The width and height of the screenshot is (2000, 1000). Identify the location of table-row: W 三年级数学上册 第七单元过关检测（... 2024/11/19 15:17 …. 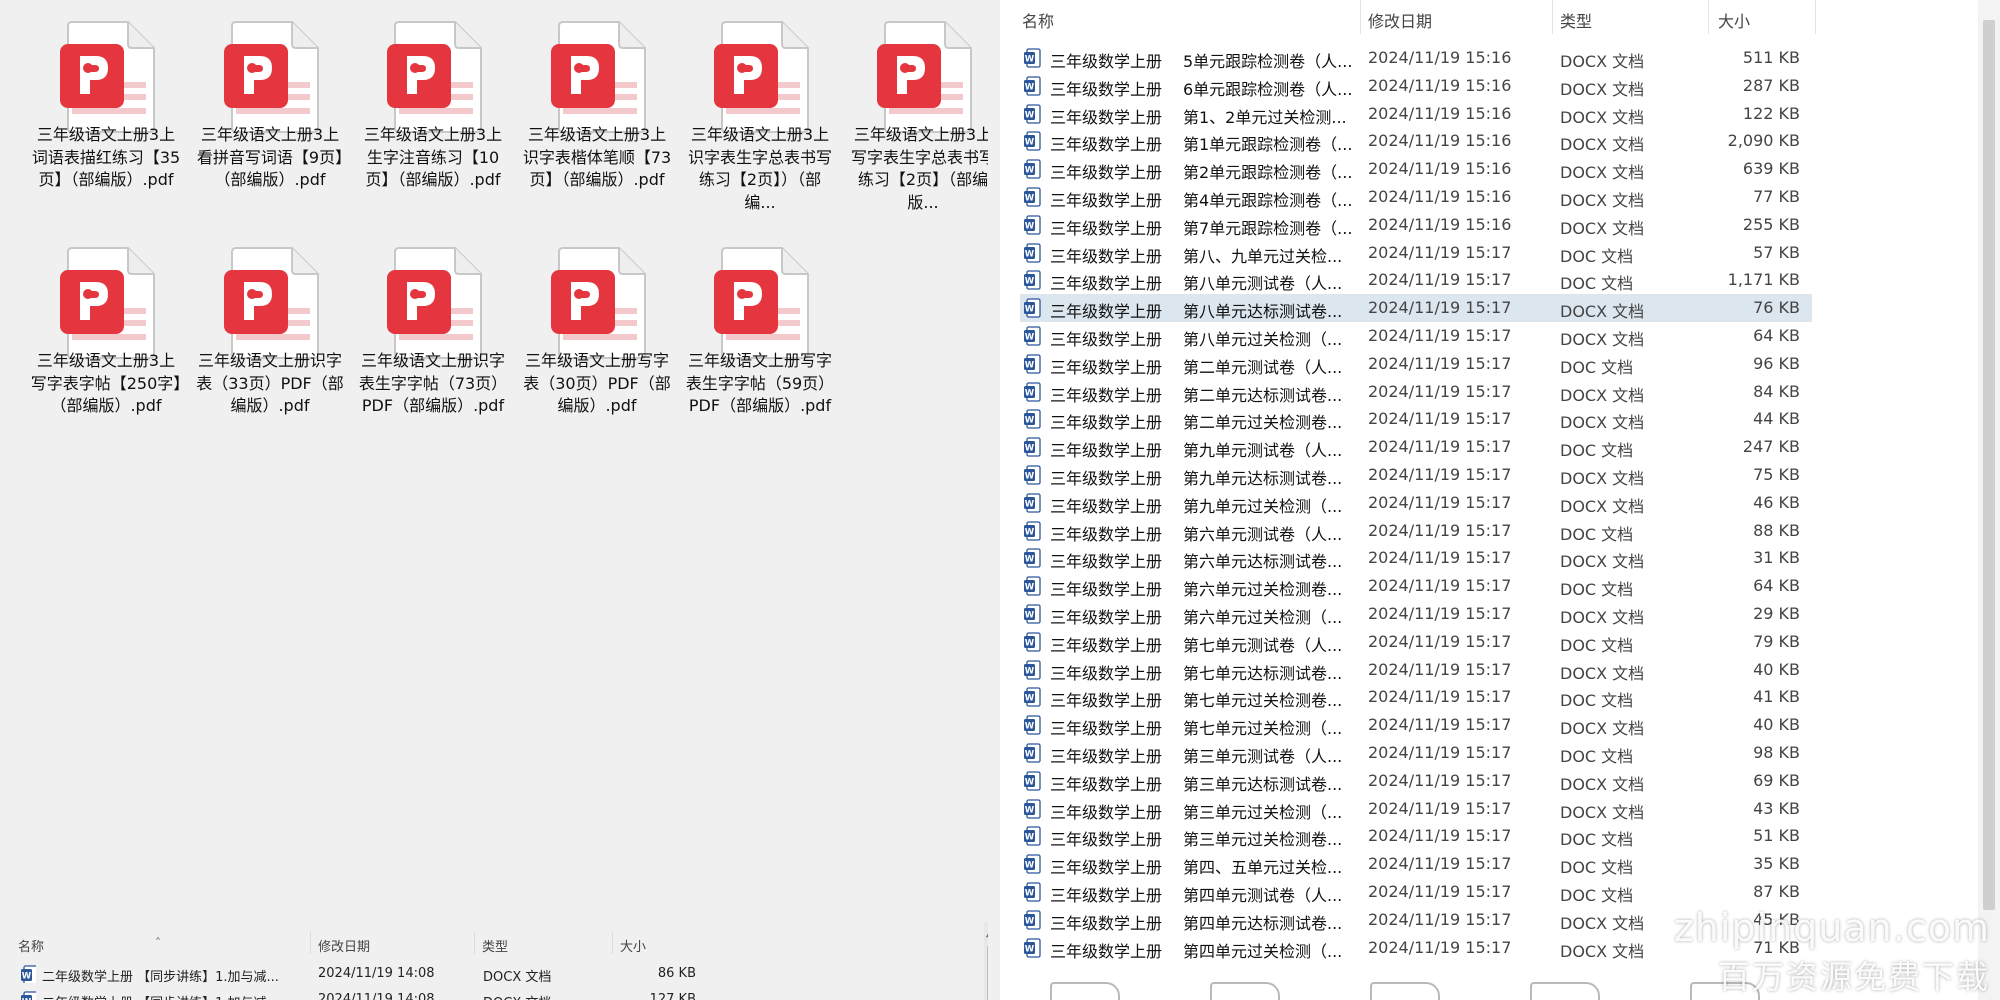
(1416, 725).